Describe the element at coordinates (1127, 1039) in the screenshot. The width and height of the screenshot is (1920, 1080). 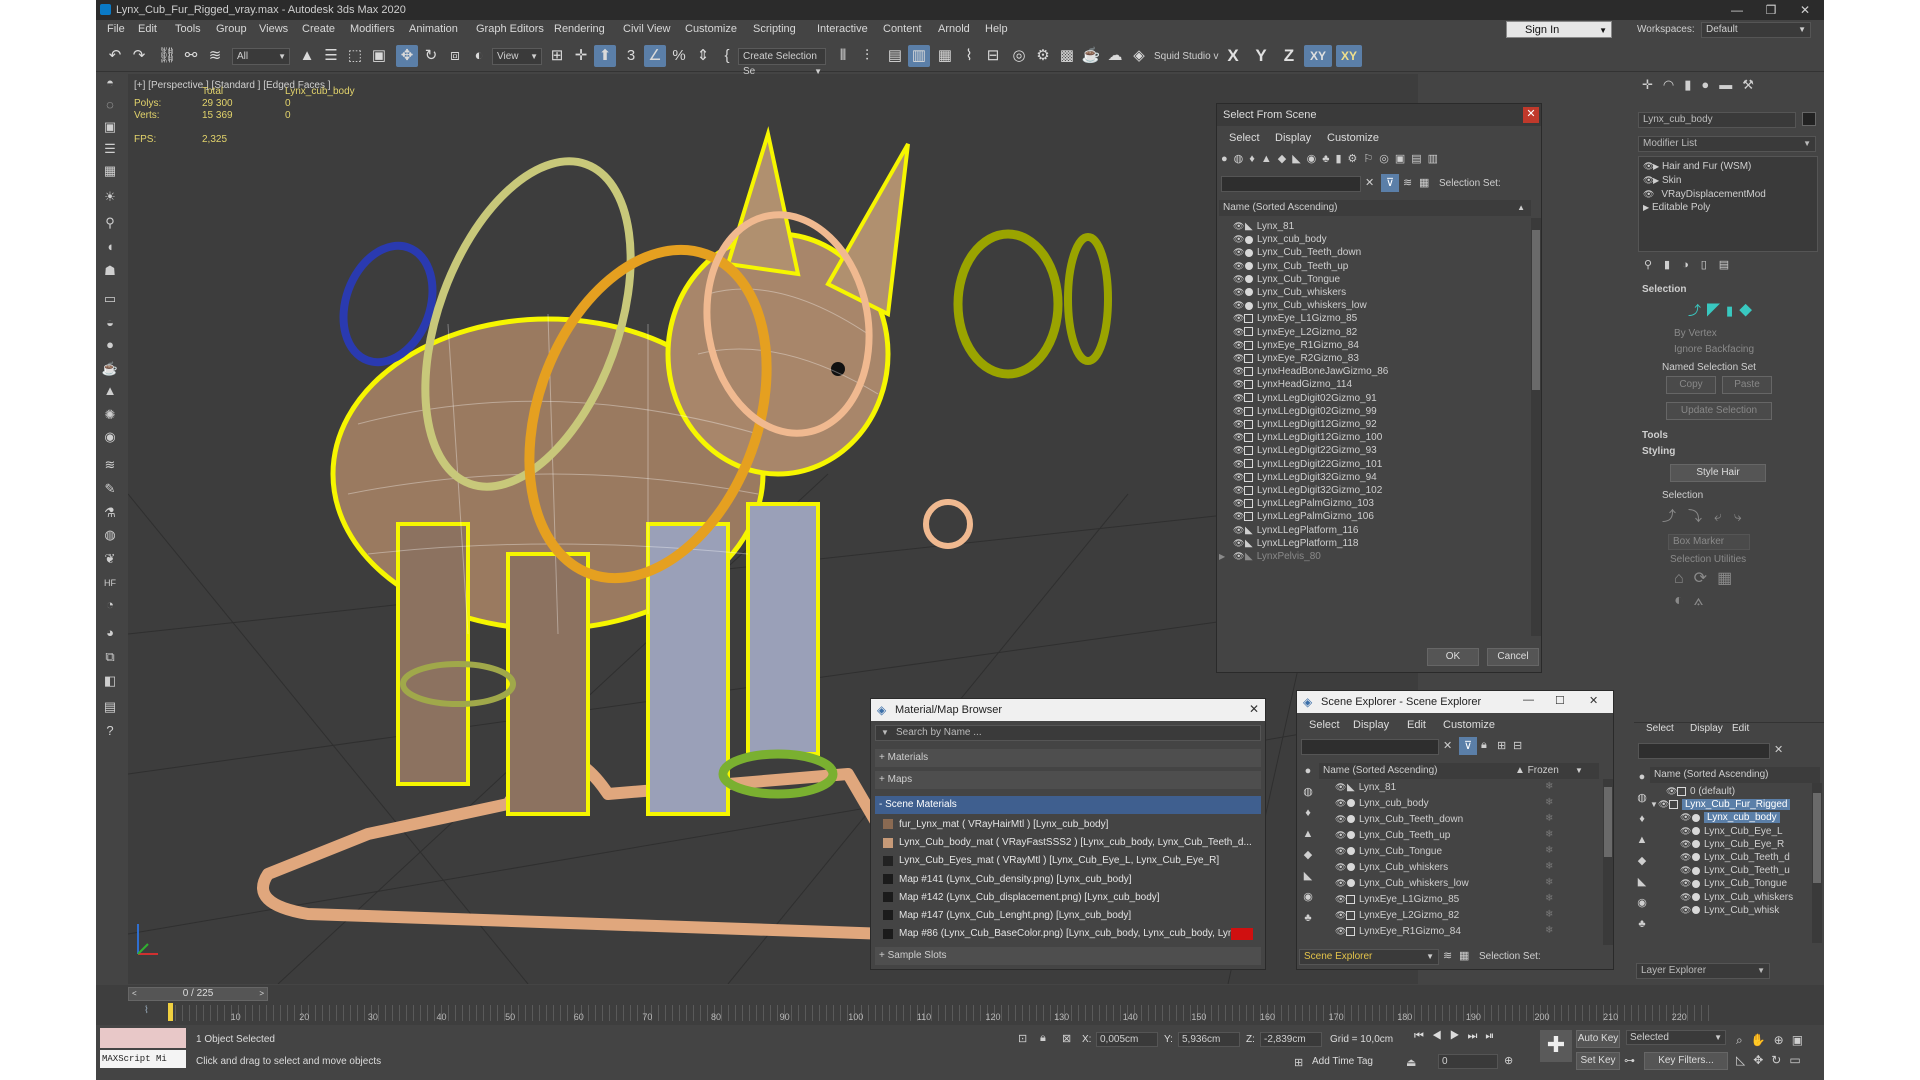
I see `x-coordinate-field: 0,005cm` at that location.